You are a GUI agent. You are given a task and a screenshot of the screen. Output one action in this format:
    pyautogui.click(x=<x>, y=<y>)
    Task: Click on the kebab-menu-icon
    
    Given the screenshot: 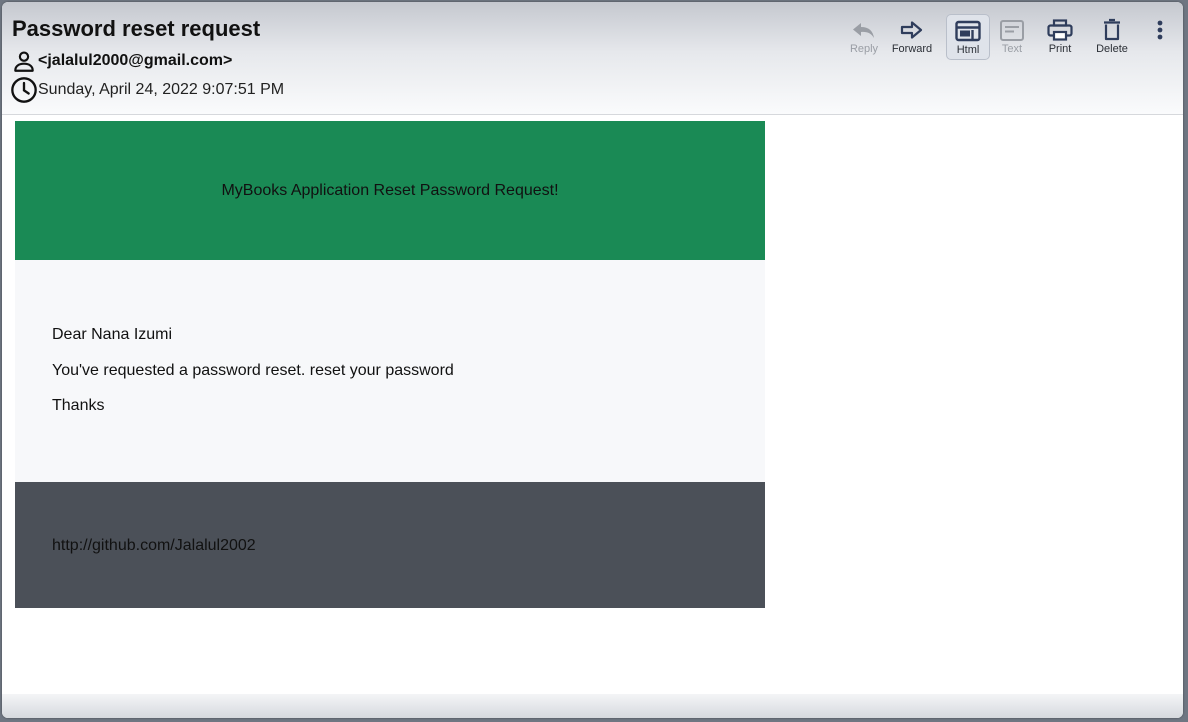 What is the action you would take?
    pyautogui.click(x=1160, y=30)
    